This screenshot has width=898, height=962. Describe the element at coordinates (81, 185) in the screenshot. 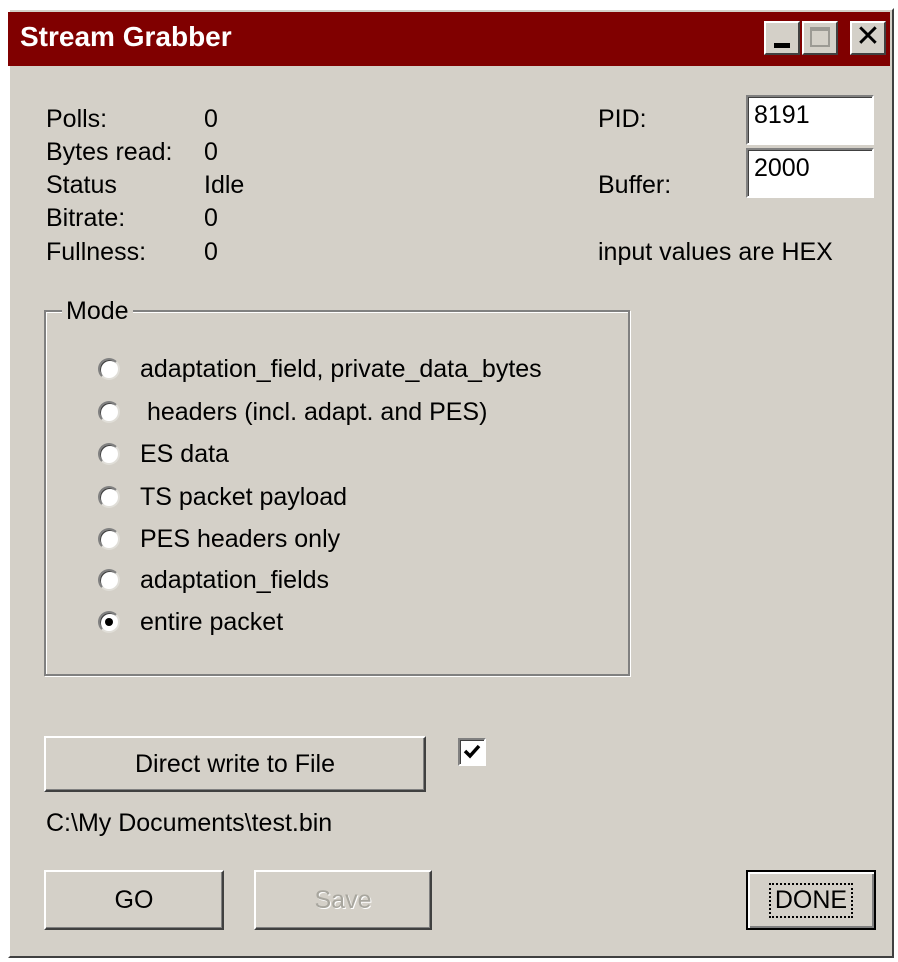

I see `status-label: Status` at that location.